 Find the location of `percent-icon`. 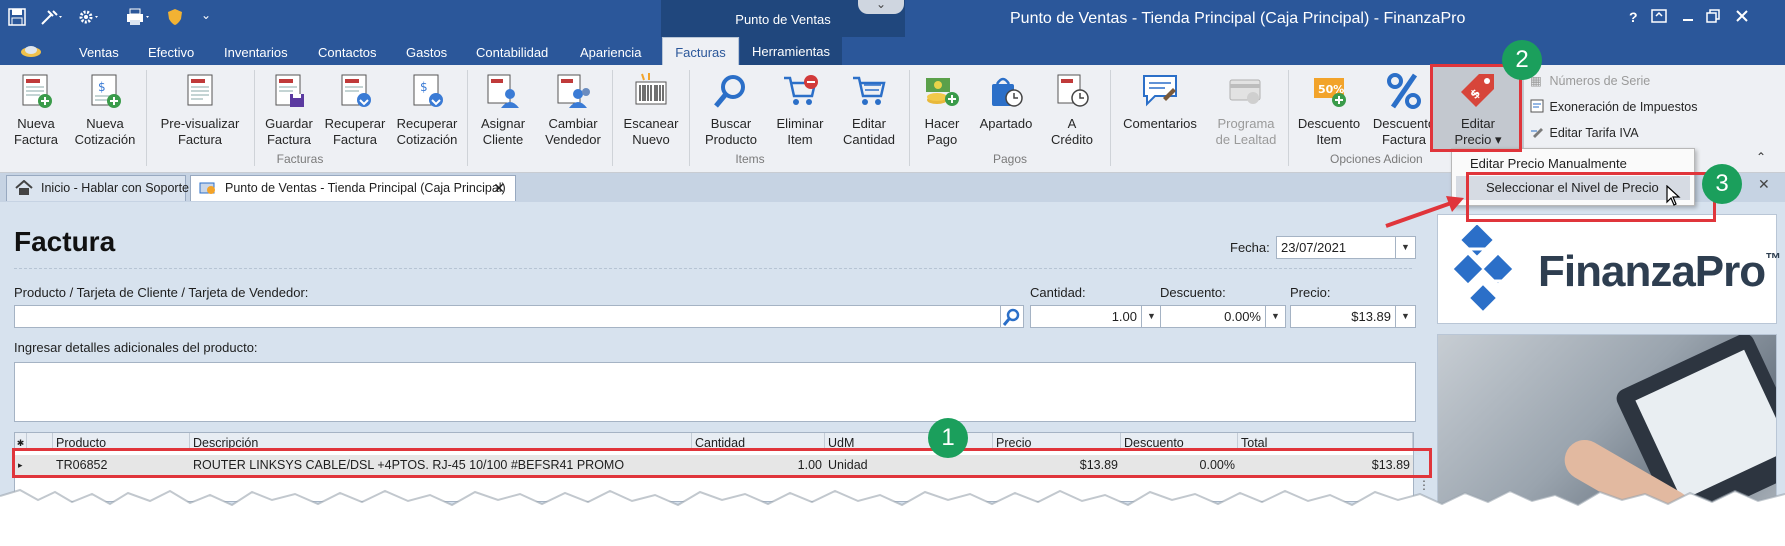

percent-icon is located at coordinates (1404, 91).